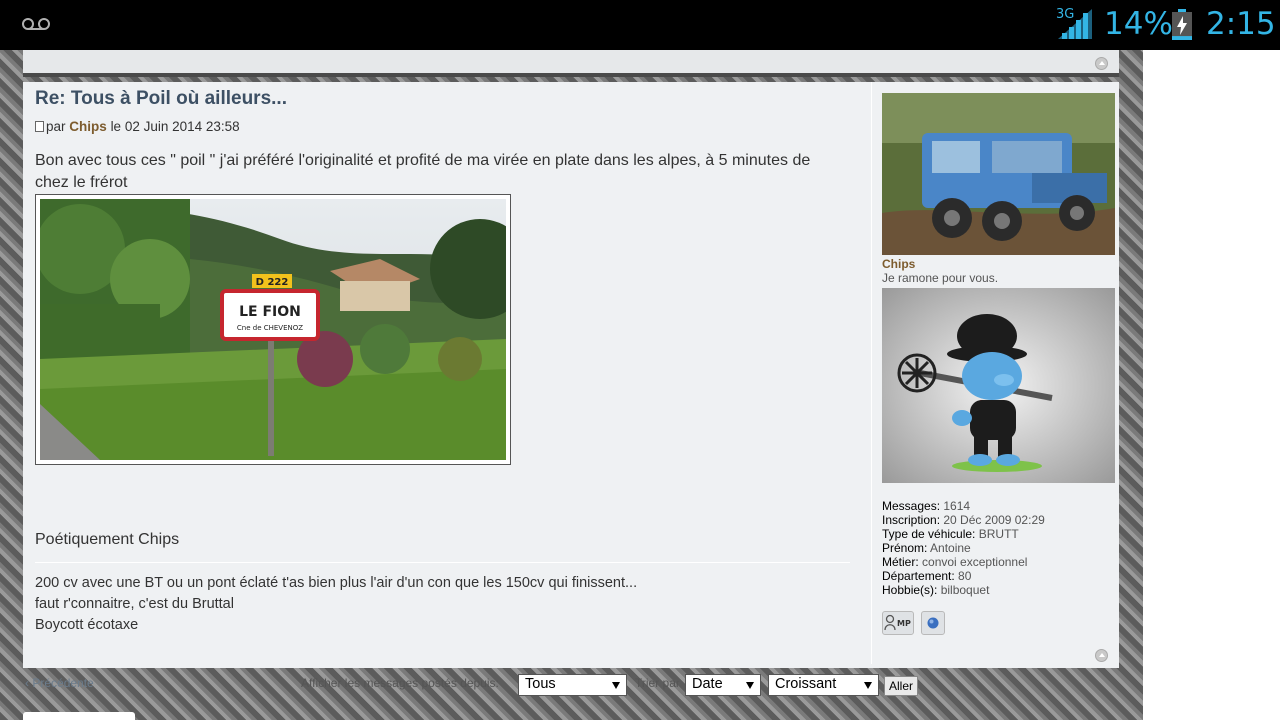  What do you see at coordinates (1182, 24) in the screenshot?
I see `battery-charging-icon` at bounding box center [1182, 24].